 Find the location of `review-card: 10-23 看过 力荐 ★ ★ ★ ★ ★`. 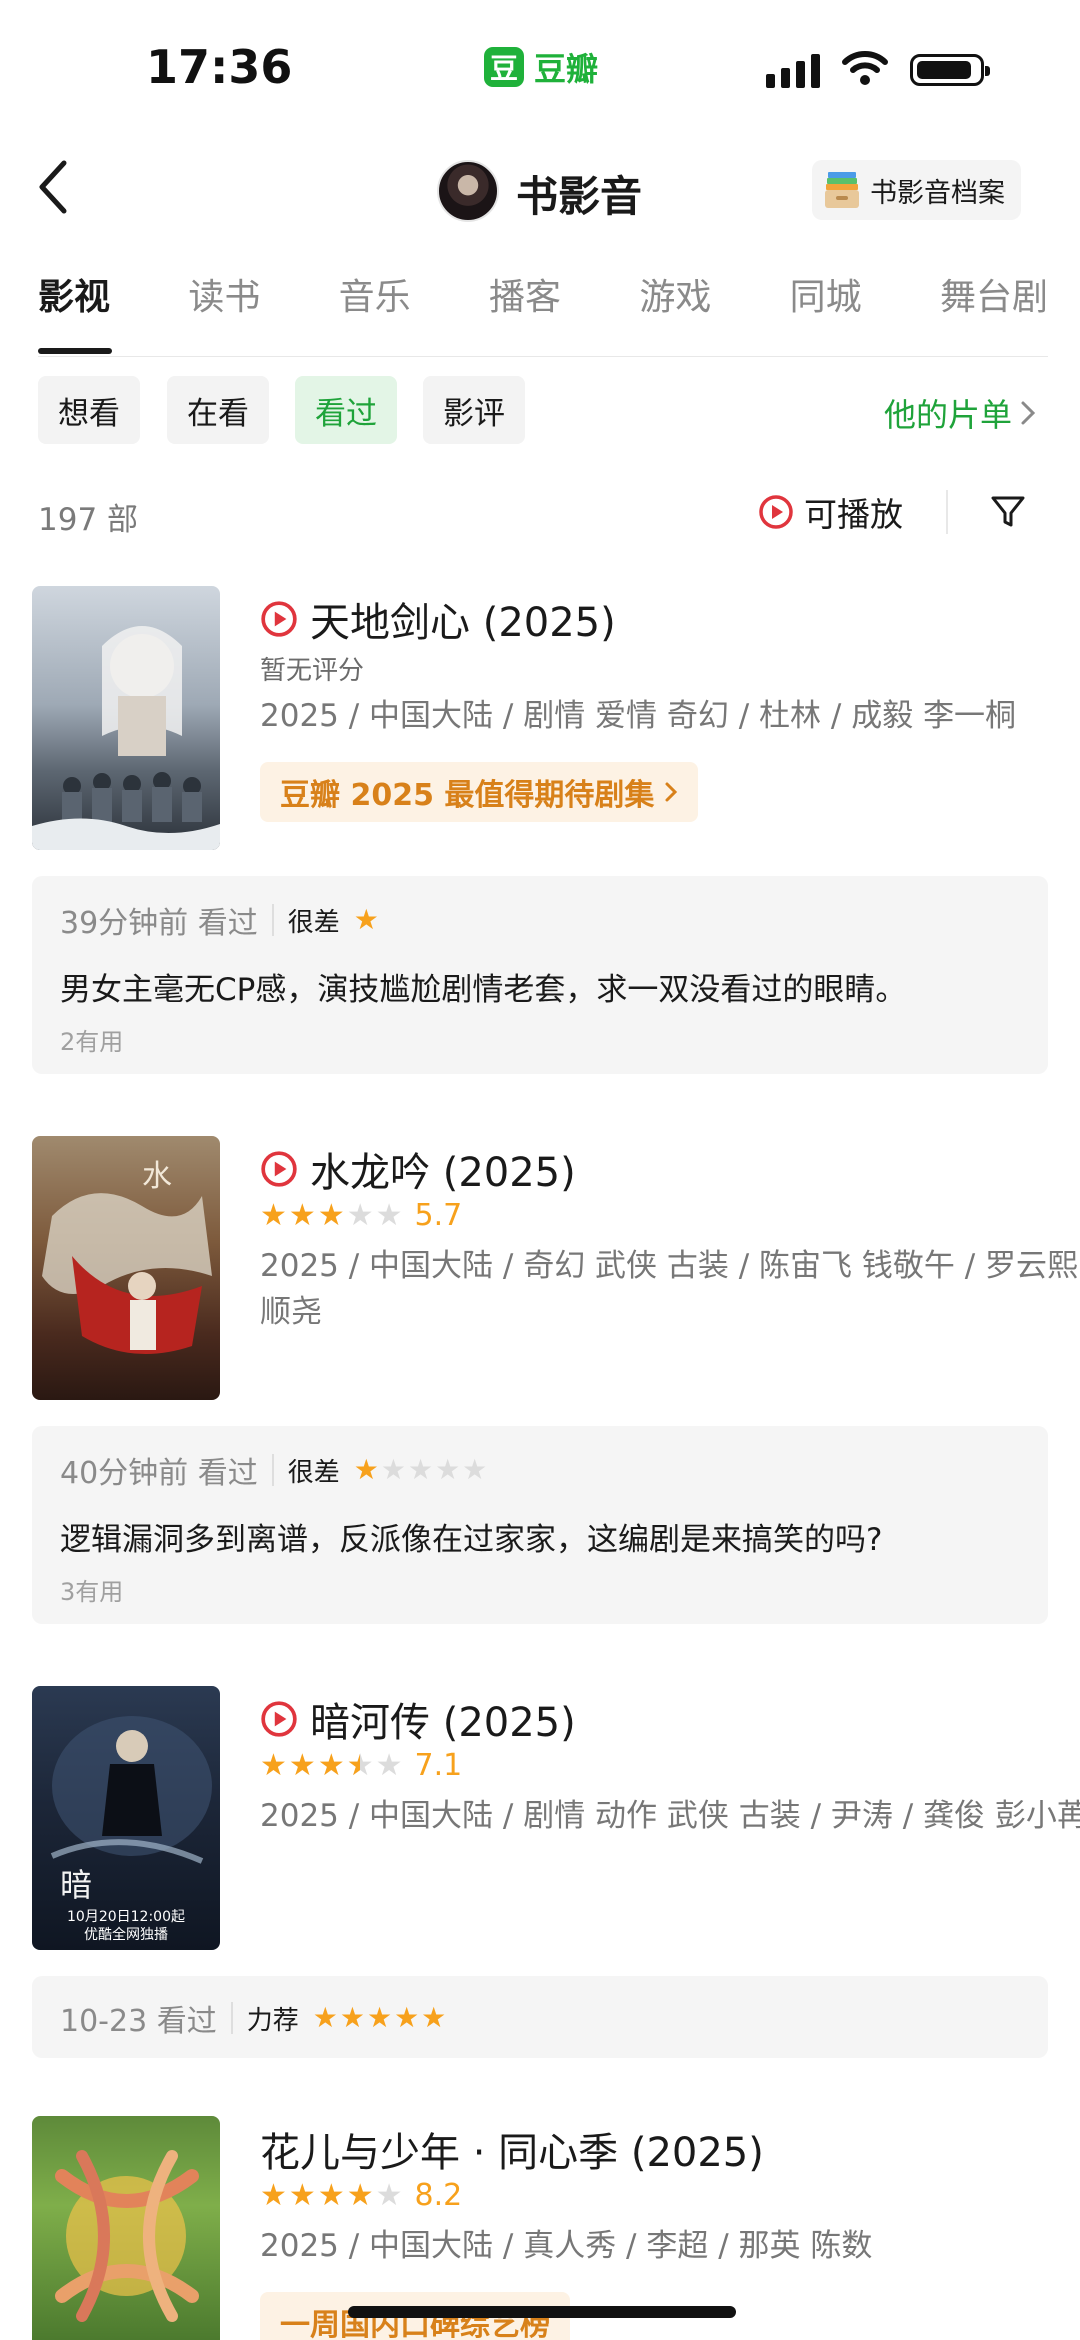

review-card: 10-23 看过 力荐 ★ ★ ★ ★ ★ is located at coordinates (540, 2017).